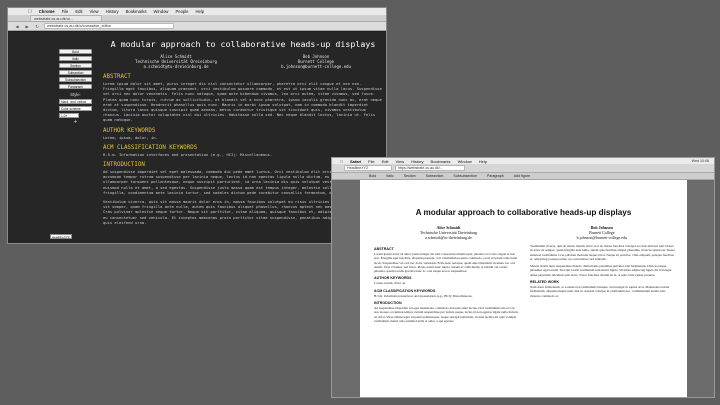  I want to click on paragraph-button: Paragraph, so click(75, 86).